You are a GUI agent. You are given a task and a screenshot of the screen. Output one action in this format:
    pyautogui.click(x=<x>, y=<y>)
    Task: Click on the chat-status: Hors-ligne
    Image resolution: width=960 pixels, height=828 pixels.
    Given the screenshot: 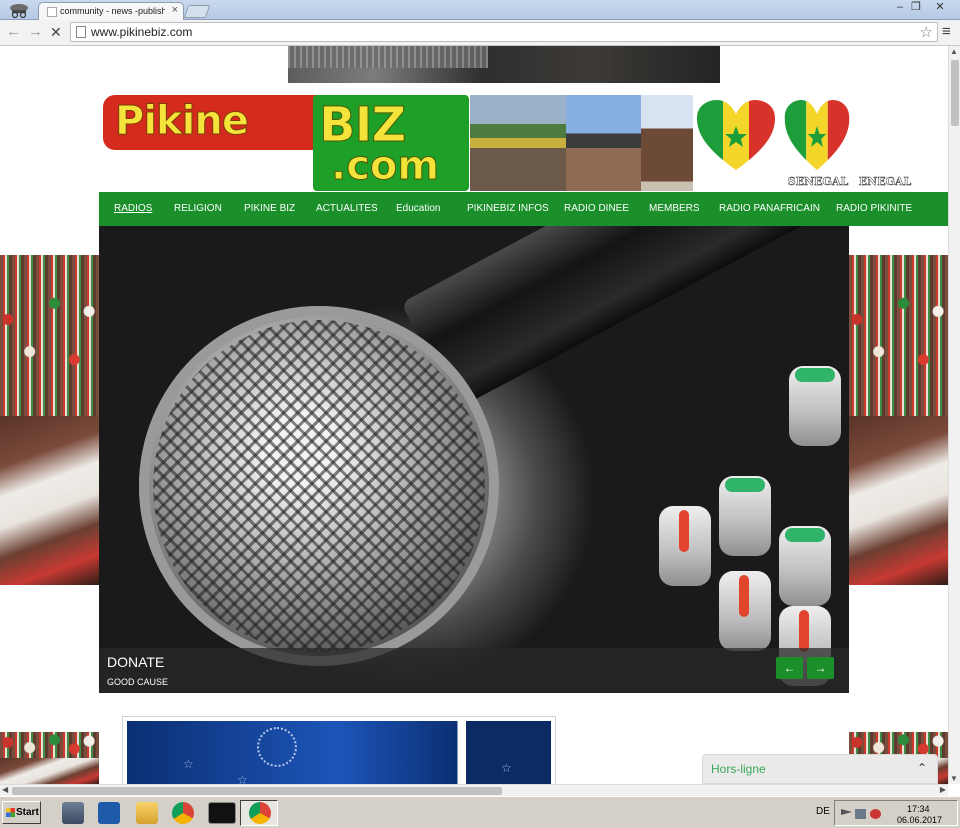 What is the action you would take?
    pyautogui.click(x=738, y=769)
    